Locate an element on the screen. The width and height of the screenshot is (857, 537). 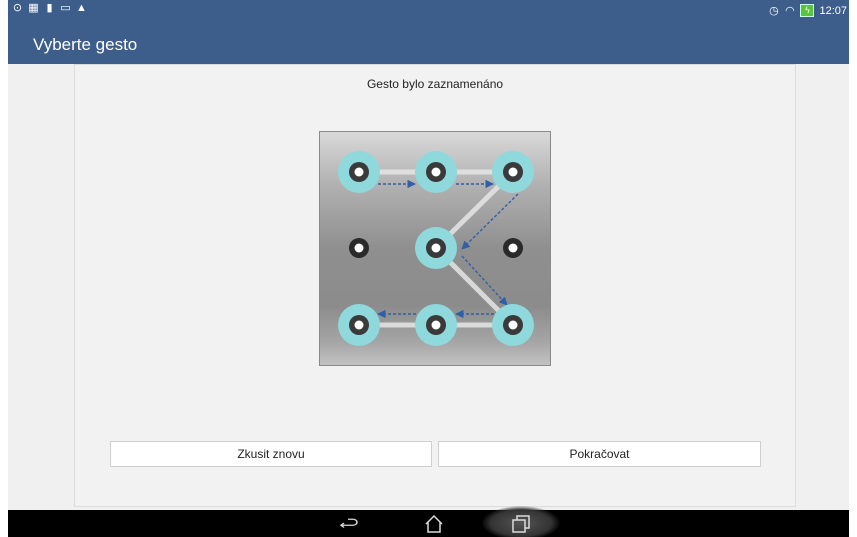
battery-charging-icon: ϟ is located at coordinates (807, 10).